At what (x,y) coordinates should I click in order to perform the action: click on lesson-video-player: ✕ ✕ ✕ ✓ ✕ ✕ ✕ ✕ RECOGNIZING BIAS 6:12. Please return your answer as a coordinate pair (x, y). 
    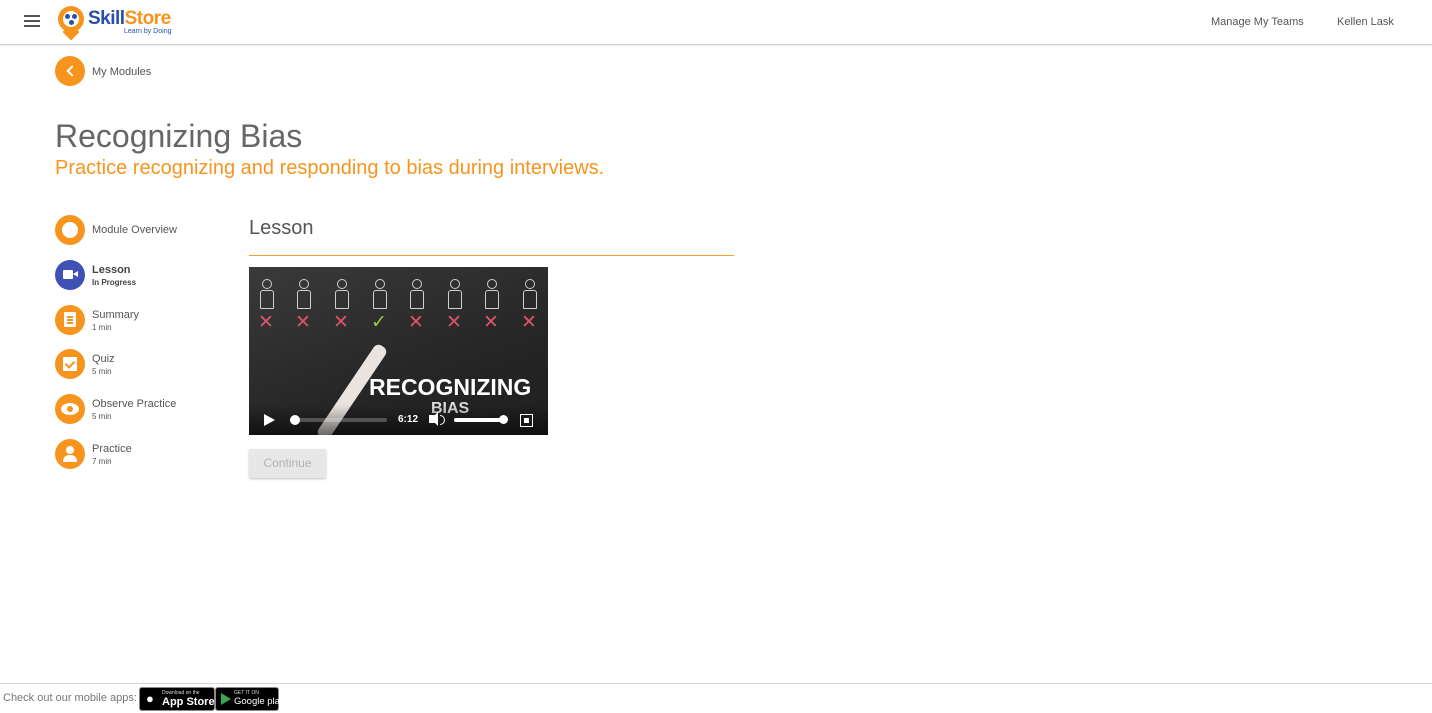
    Looking at the image, I should click on (398, 351).